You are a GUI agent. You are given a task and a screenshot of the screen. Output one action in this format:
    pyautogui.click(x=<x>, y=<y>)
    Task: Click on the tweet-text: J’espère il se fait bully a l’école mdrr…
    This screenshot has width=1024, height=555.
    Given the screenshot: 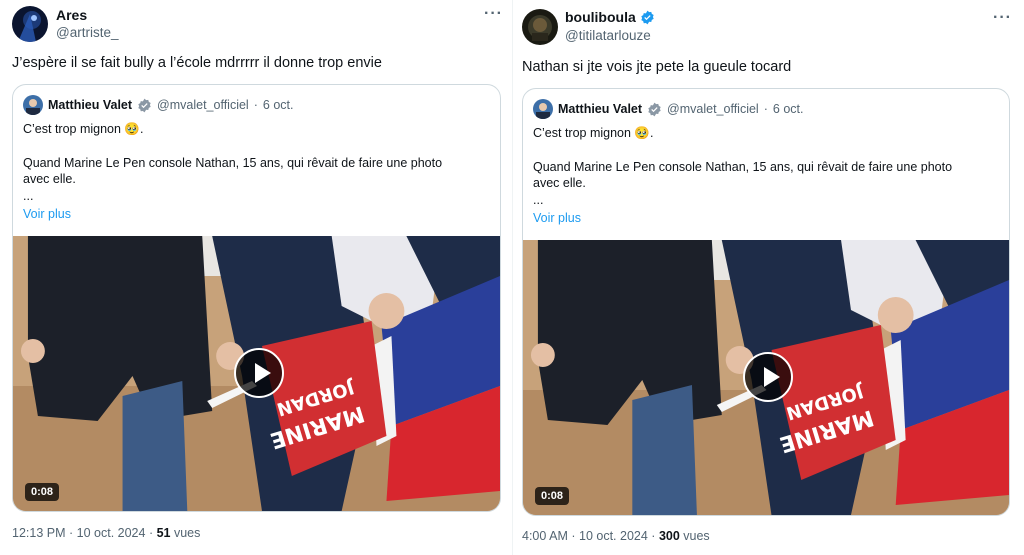 What is the action you would take?
    pyautogui.click(x=197, y=63)
    